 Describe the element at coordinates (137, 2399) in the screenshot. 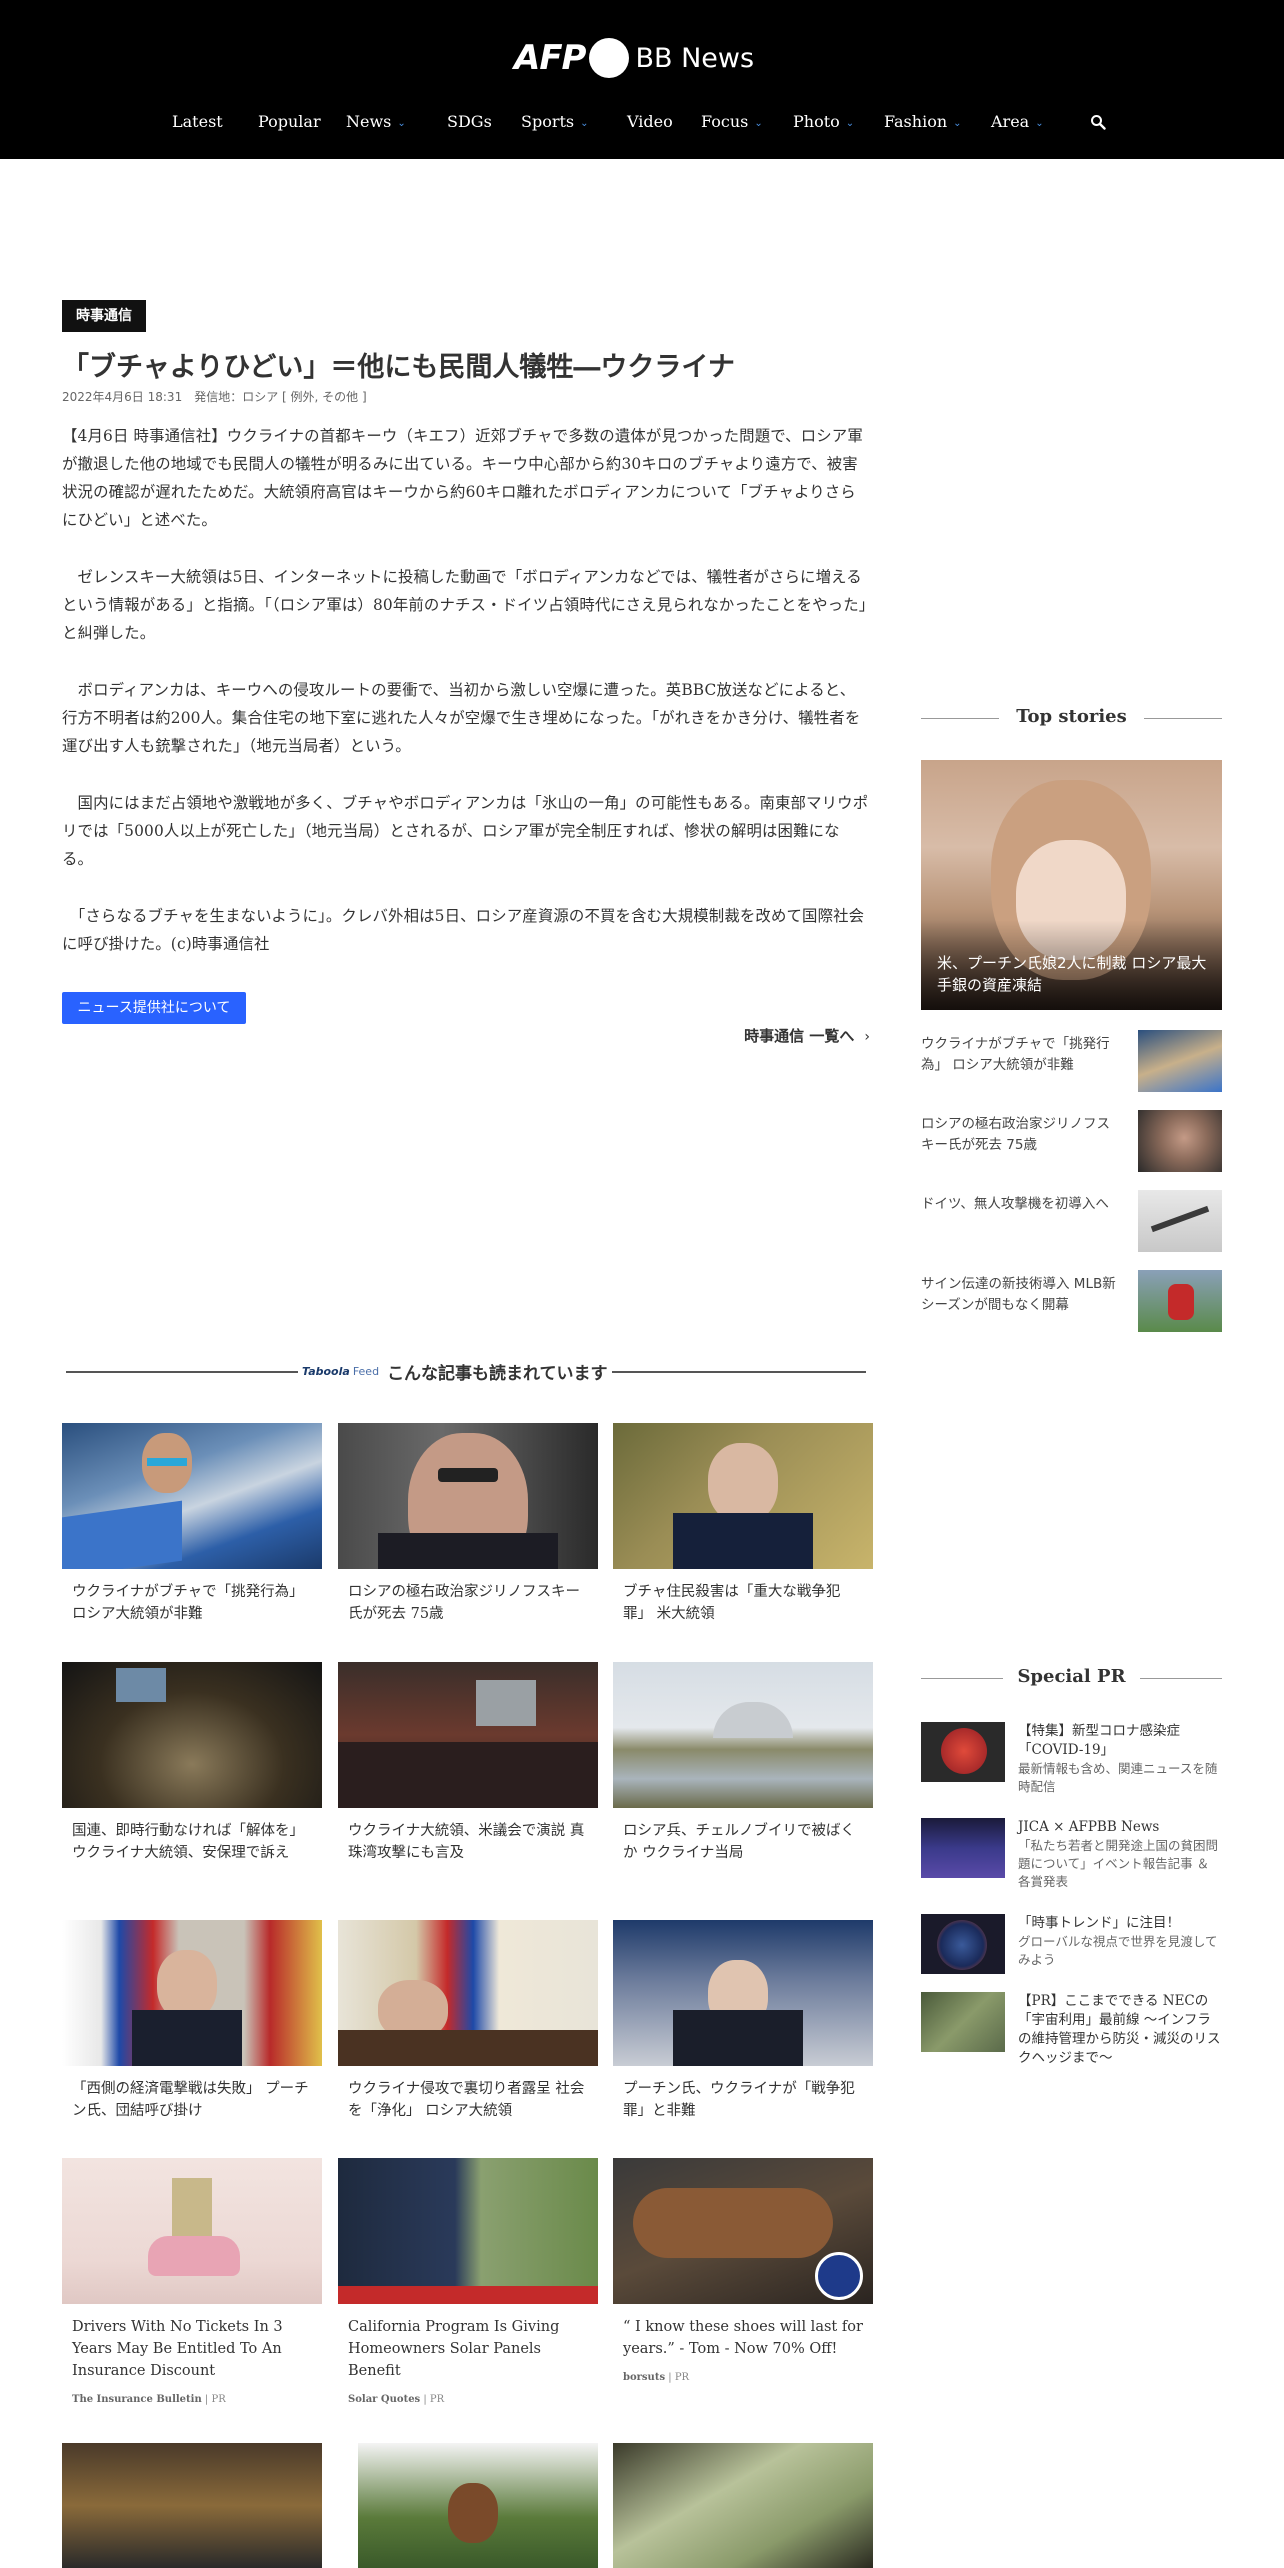

I see `card-source-name: The Insurance Bulletin` at that location.